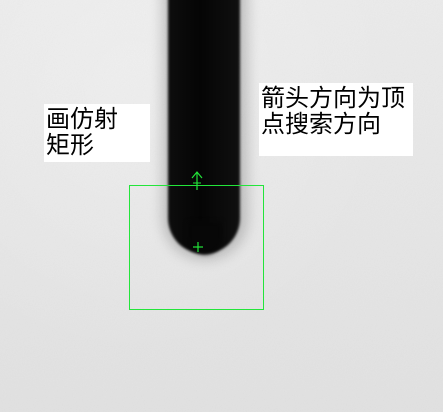 The width and height of the screenshot is (443, 412). I want to click on annotation-draw-affine-rectangle: 画仿射 矩形, so click(97, 133).